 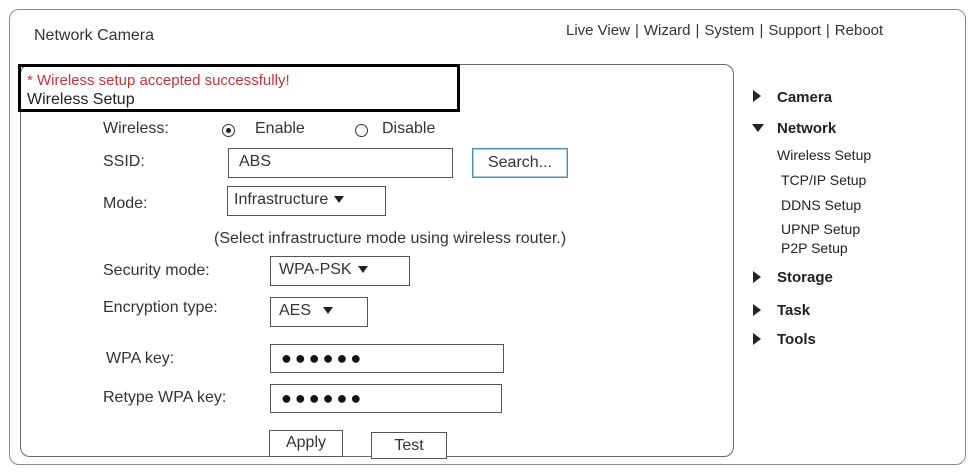 What do you see at coordinates (306, 443) in the screenshot?
I see `apply-button: Apply` at bounding box center [306, 443].